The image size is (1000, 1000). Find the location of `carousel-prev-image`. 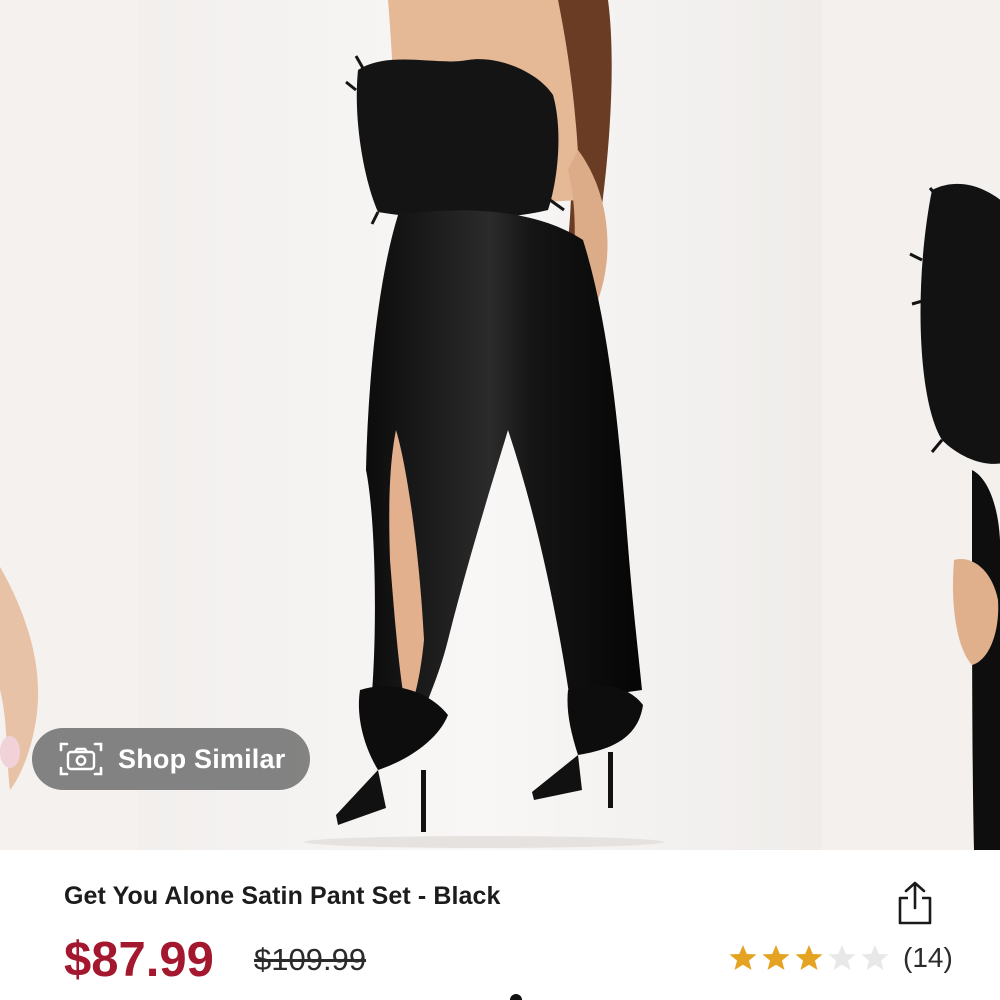

carousel-prev-image is located at coordinates (69, 425).